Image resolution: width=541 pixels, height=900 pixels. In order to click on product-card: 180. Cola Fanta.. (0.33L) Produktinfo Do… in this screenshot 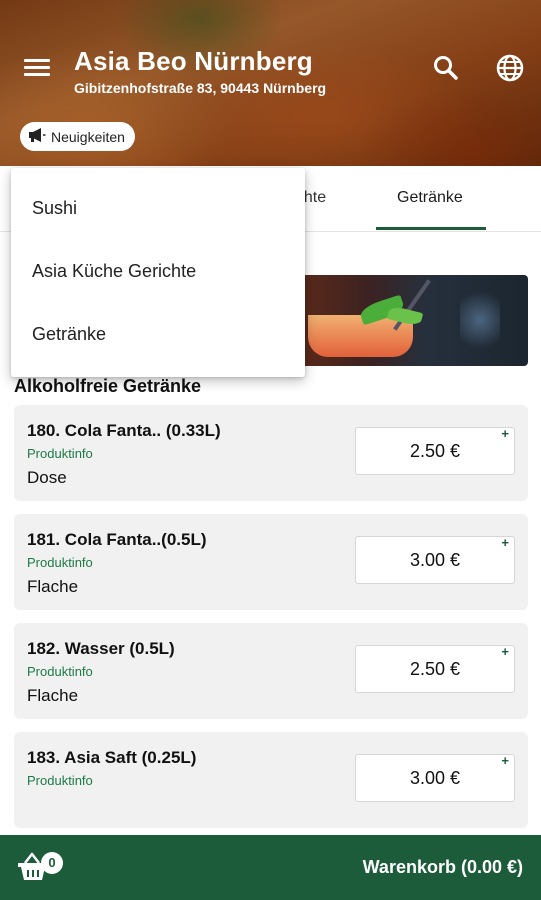, I will do `click(271, 453)`.